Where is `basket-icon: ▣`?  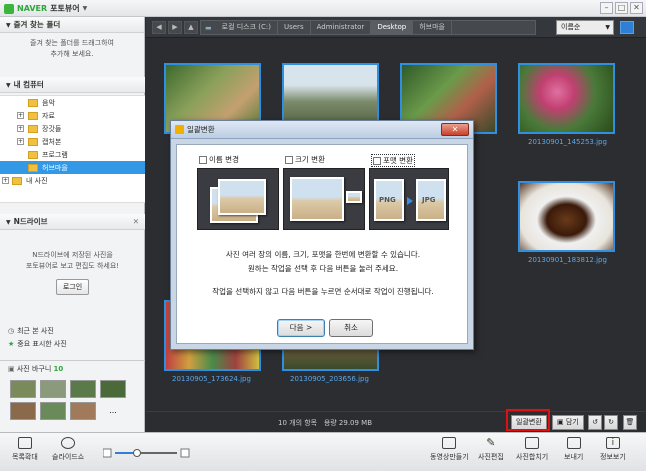 basket-icon: ▣ is located at coordinates (560, 422).